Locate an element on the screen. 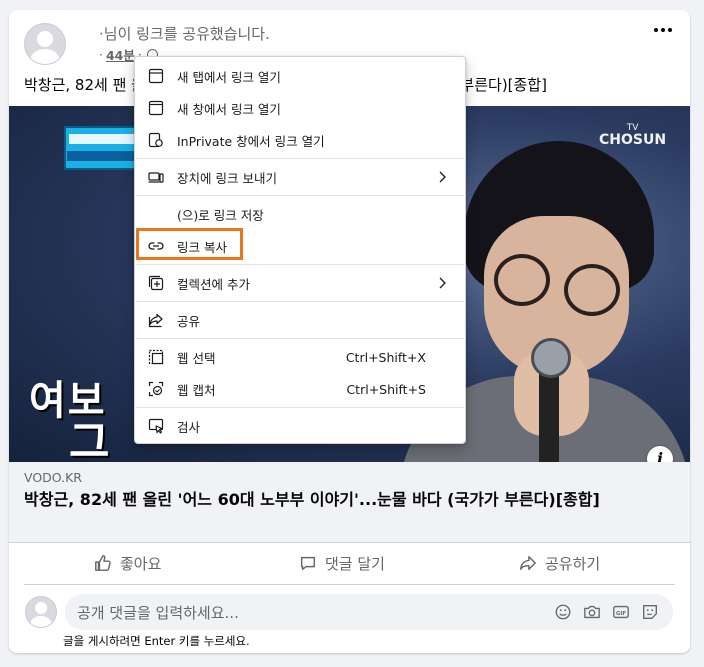 The height and width of the screenshot is (667, 704). send-device-icon is located at coordinates (156, 177).